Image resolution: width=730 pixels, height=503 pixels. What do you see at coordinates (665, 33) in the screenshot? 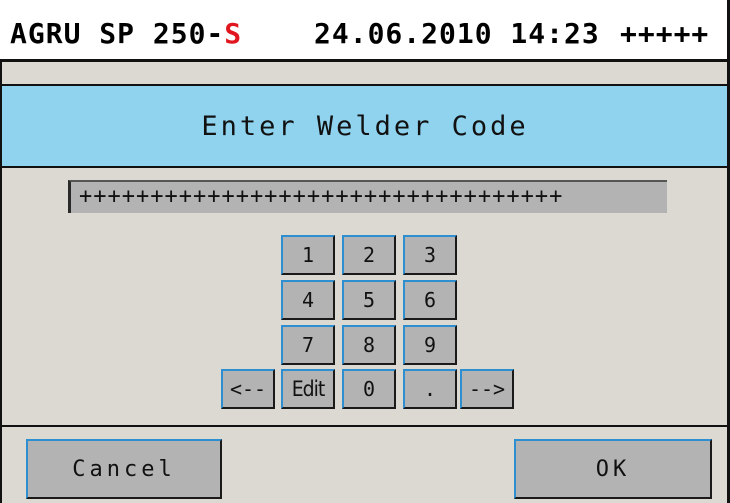
I see `status-indicator: +++++` at bounding box center [665, 33].